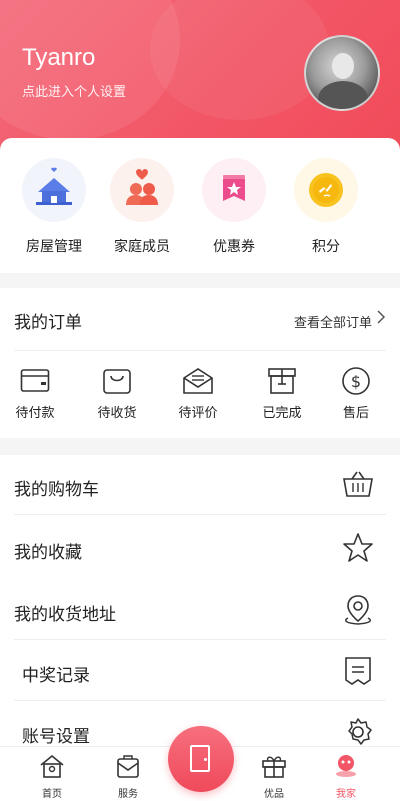  What do you see at coordinates (52, 768) in the screenshot?
I see `home-icon` at bounding box center [52, 768].